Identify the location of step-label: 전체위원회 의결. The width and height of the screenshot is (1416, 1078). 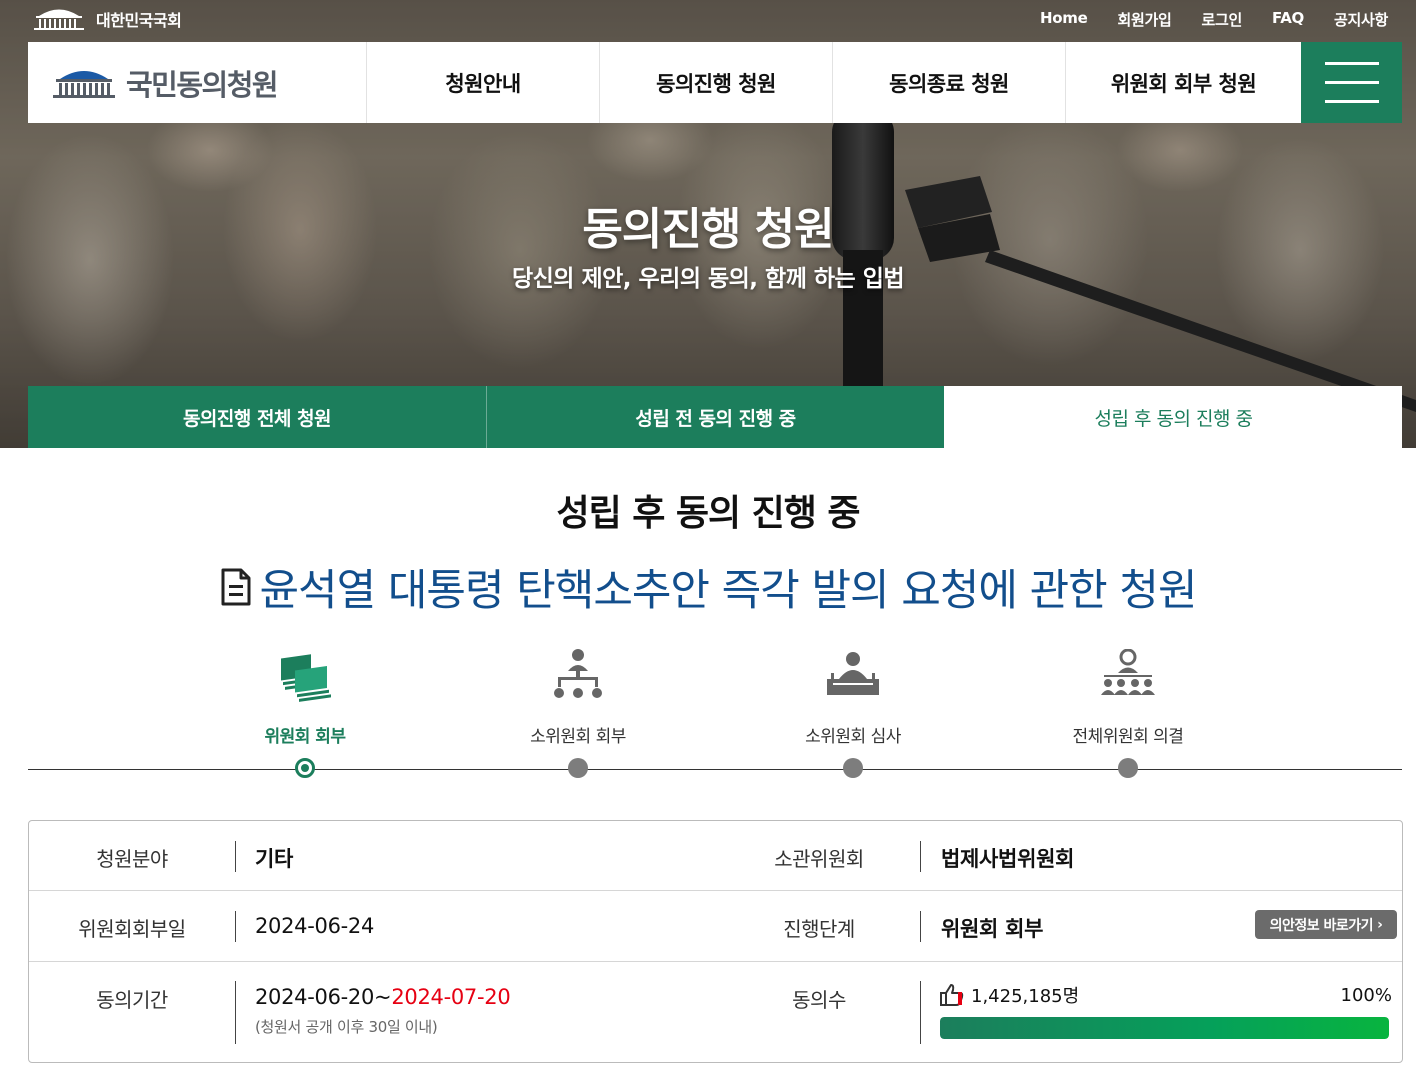
(1128, 737).